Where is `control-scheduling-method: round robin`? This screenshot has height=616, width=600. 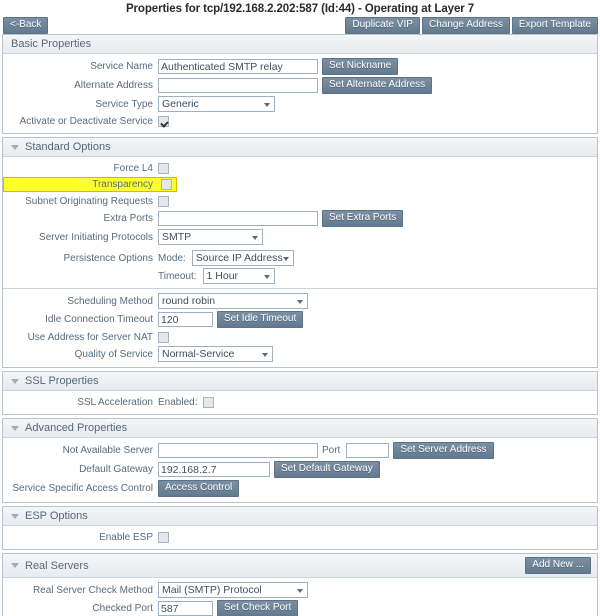 control-scheduling-method: round robin is located at coordinates (233, 301).